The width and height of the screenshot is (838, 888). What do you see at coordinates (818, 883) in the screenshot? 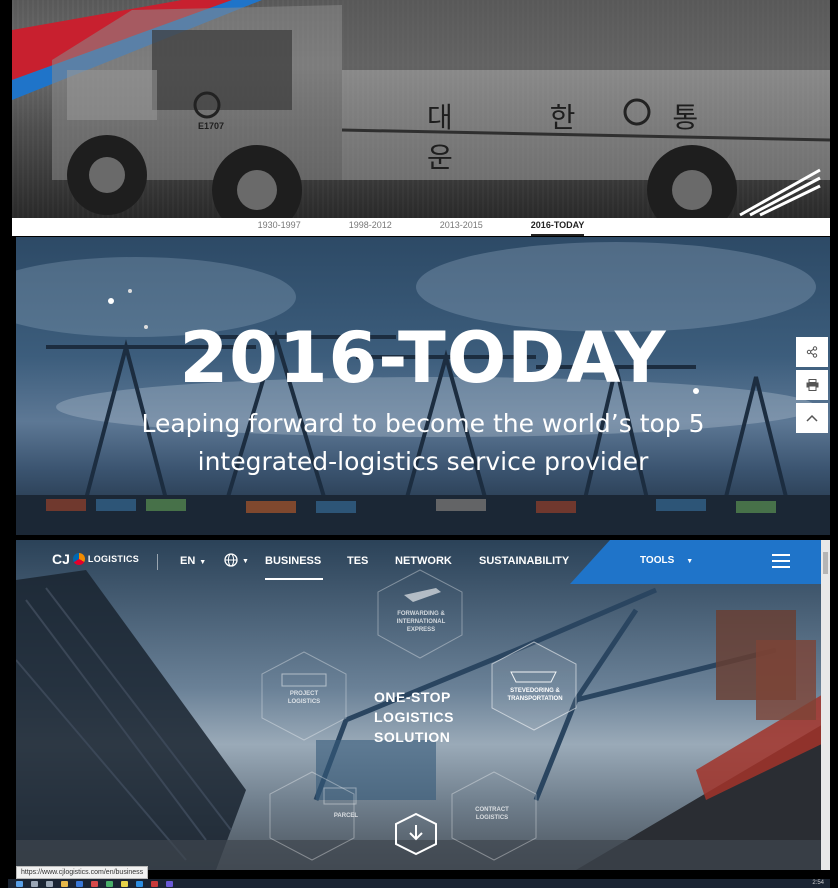
I see `taskbar-clock: 2:54` at bounding box center [818, 883].